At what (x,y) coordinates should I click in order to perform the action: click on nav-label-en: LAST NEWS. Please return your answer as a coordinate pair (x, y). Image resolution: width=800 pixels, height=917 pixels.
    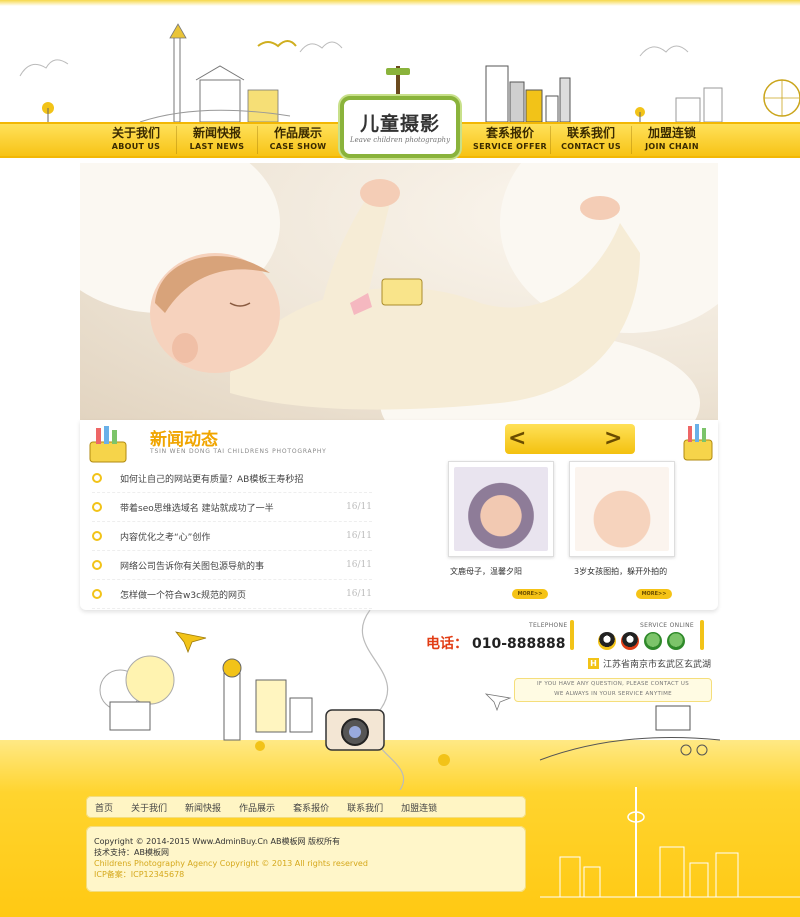
    Looking at the image, I should click on (217, 146).